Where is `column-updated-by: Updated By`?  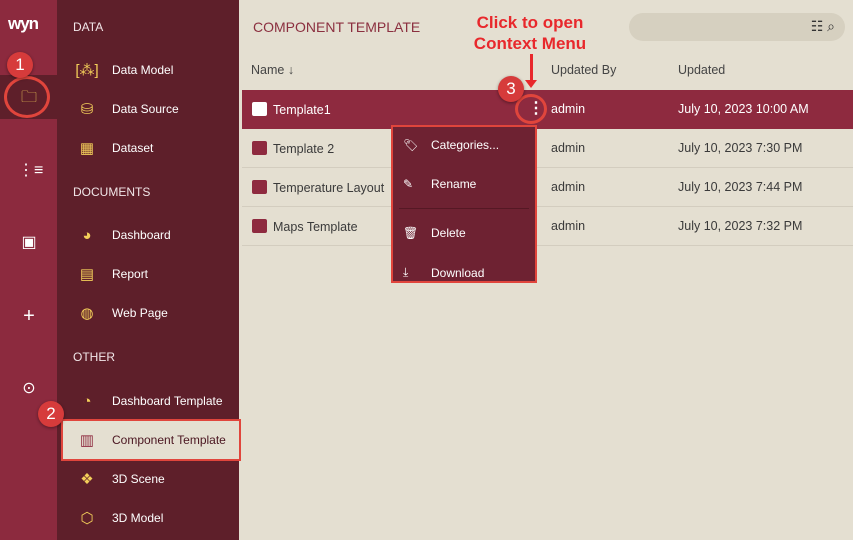
column-updated-by: Updated By is located at coordinates (583, 70).